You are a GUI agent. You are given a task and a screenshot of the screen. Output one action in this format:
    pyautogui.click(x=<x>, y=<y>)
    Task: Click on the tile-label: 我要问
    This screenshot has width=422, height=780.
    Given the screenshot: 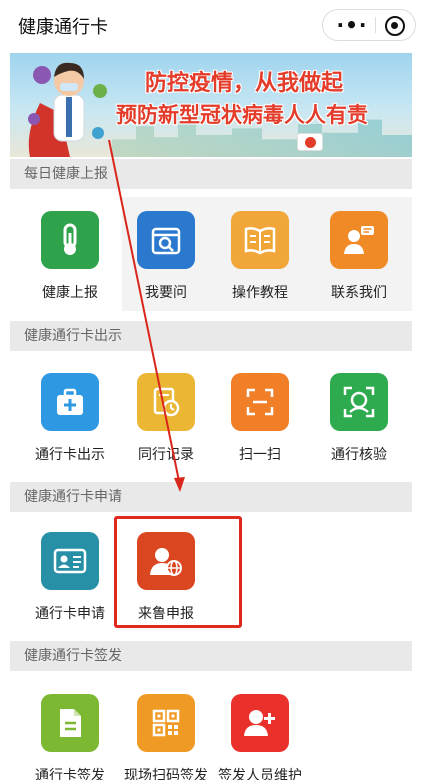 What is the action you would take?
    pyautogui.click(x=166, y=293)
    